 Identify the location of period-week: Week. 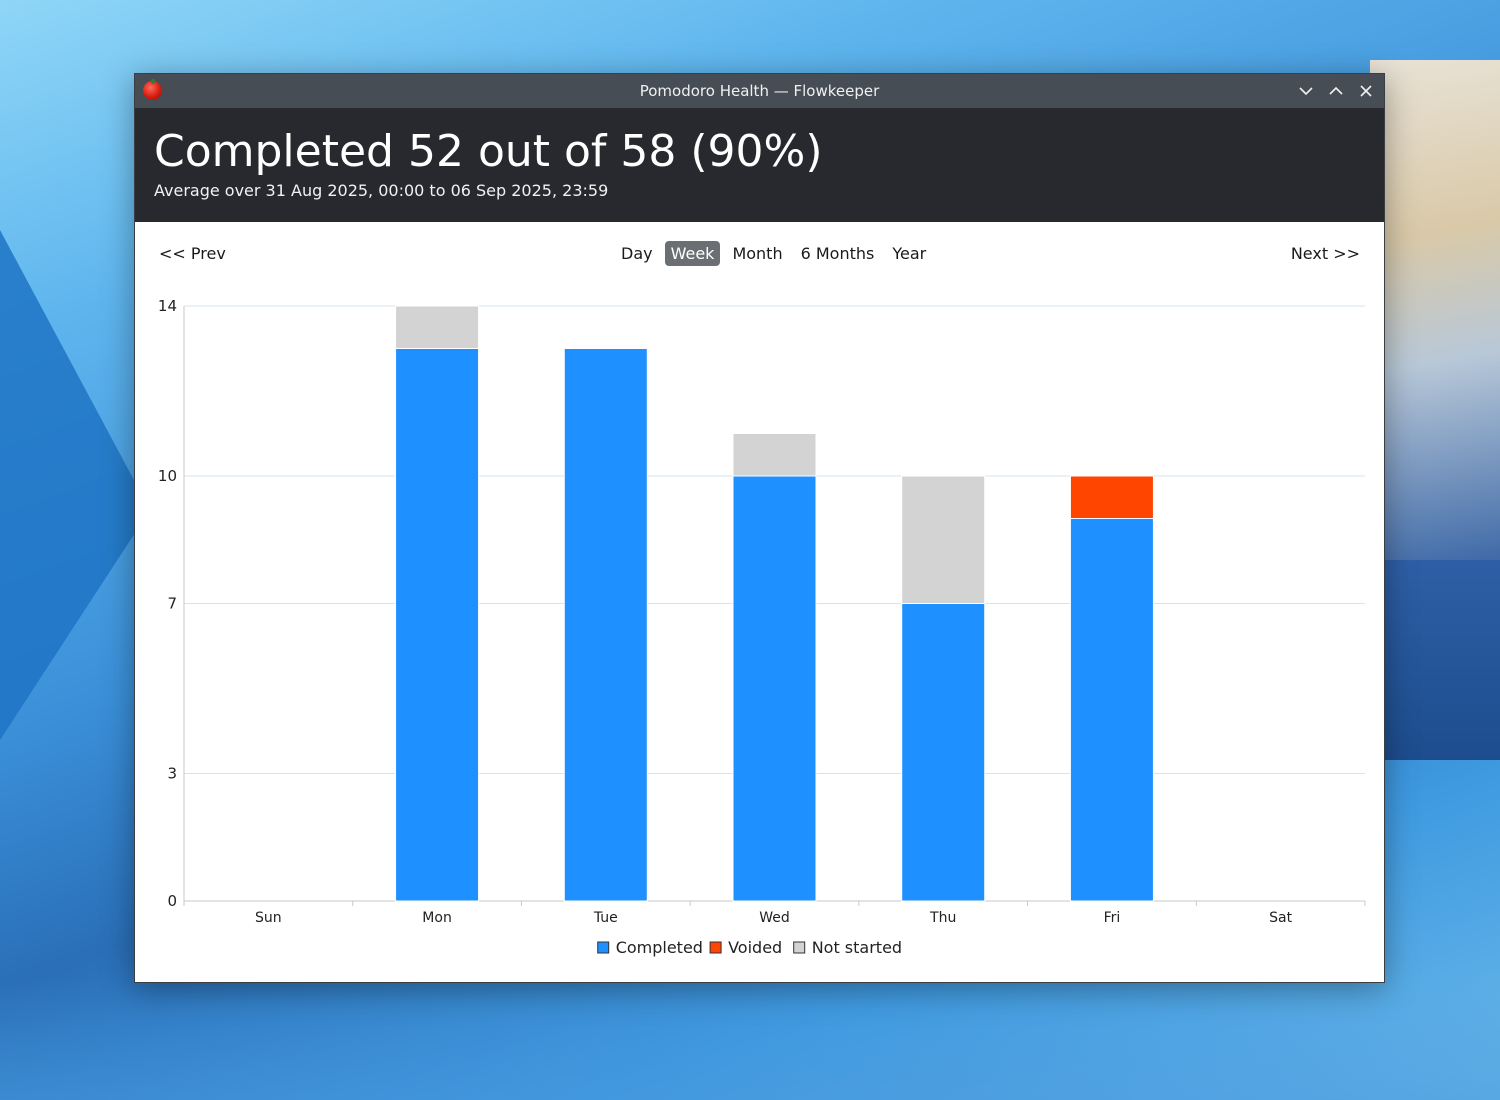
(692, 253).